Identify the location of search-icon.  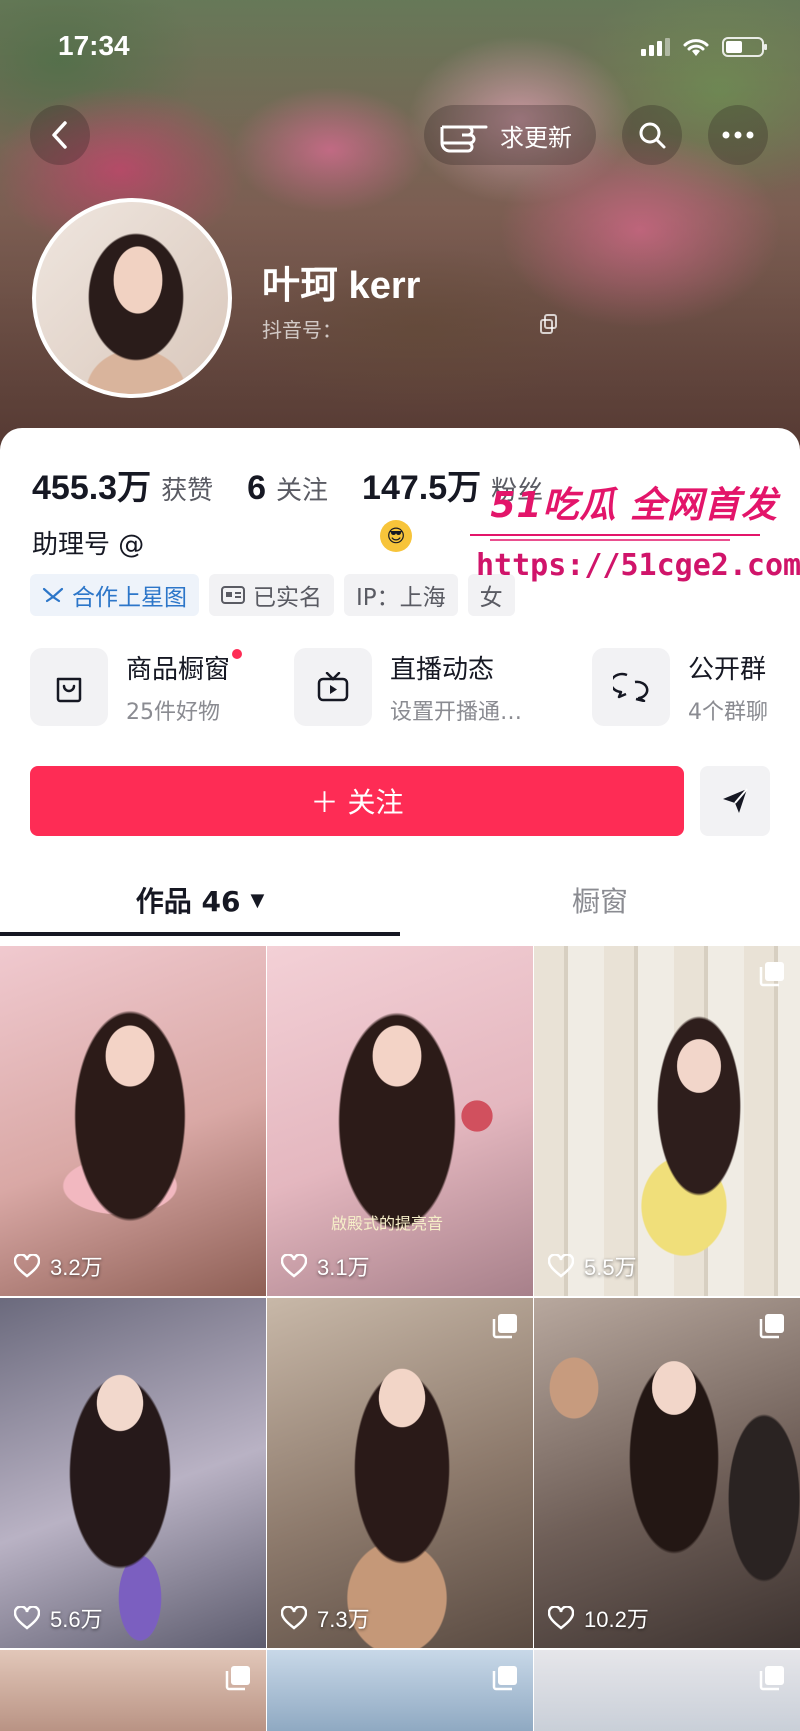
(652, 135).